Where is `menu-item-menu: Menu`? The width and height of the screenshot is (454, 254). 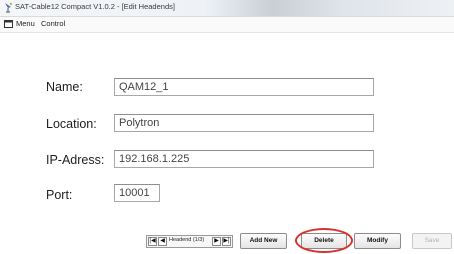 menu-item-menu: Menu is located at coordinates (25, 23).